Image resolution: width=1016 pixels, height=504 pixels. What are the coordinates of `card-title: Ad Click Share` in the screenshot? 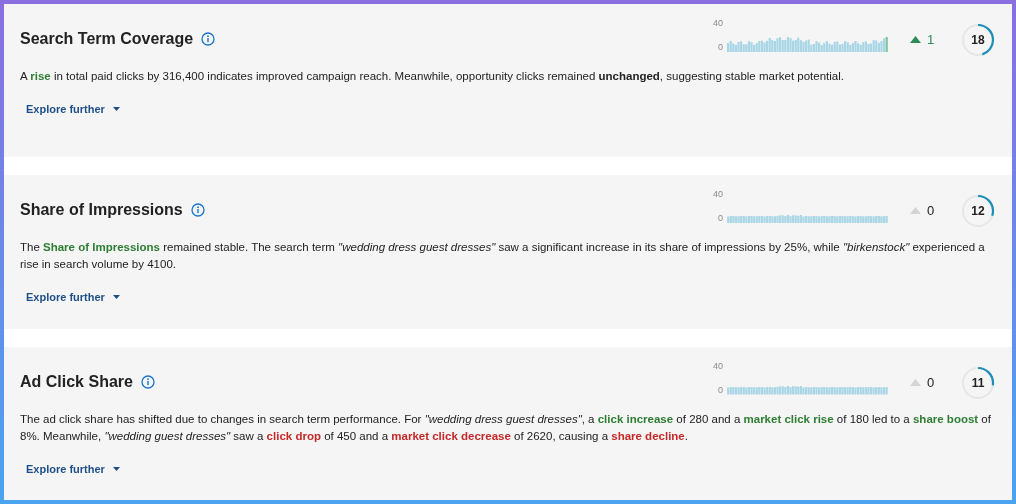 It's located at (76, 381).